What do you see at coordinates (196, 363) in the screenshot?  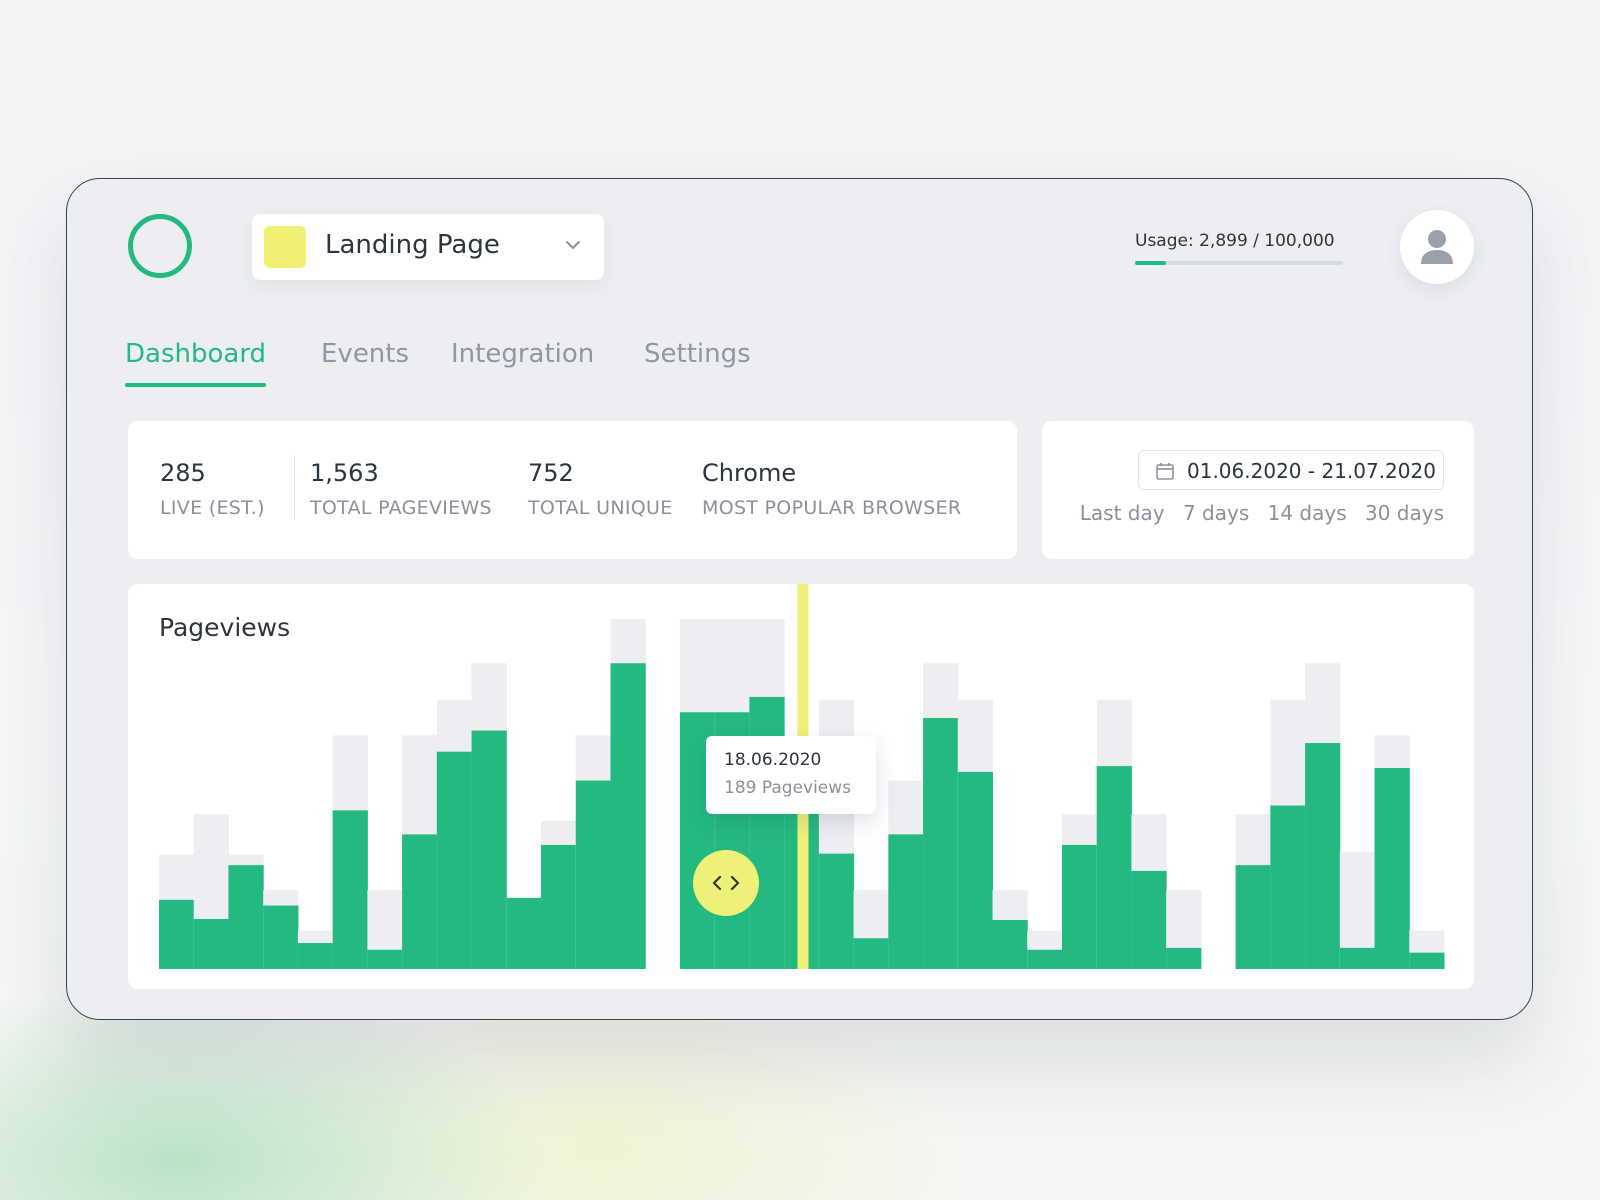 I see `tab-dashboard: Dashboard` at bounding box center [196, 363].